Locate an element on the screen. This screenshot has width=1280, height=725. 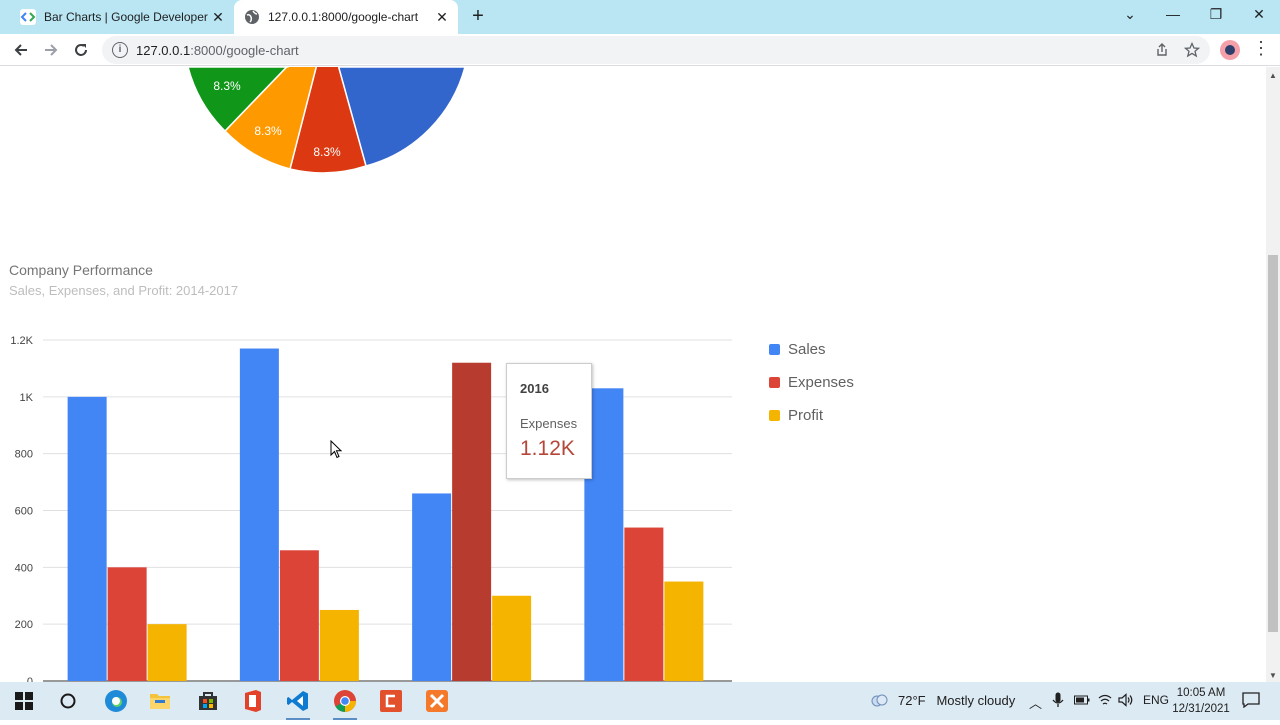
folder-icon is located at coordinates (160, 701).